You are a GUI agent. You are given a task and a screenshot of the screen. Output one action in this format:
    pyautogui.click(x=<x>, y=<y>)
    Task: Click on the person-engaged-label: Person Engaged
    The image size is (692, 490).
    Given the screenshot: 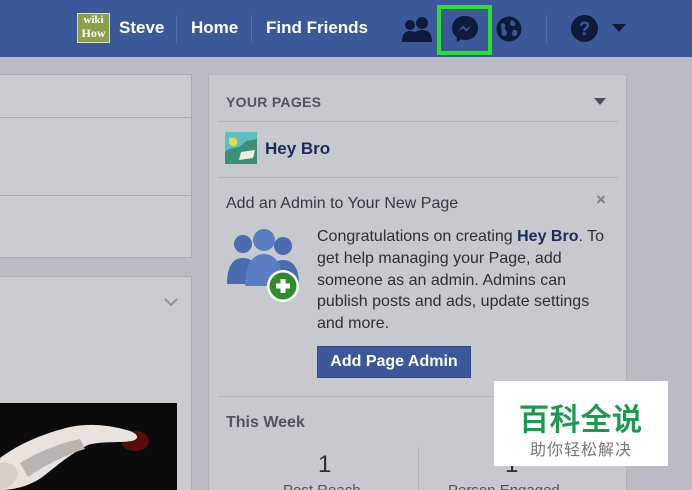 What is the action you would take?
    pyautogui.click(x=504, y=486)
    